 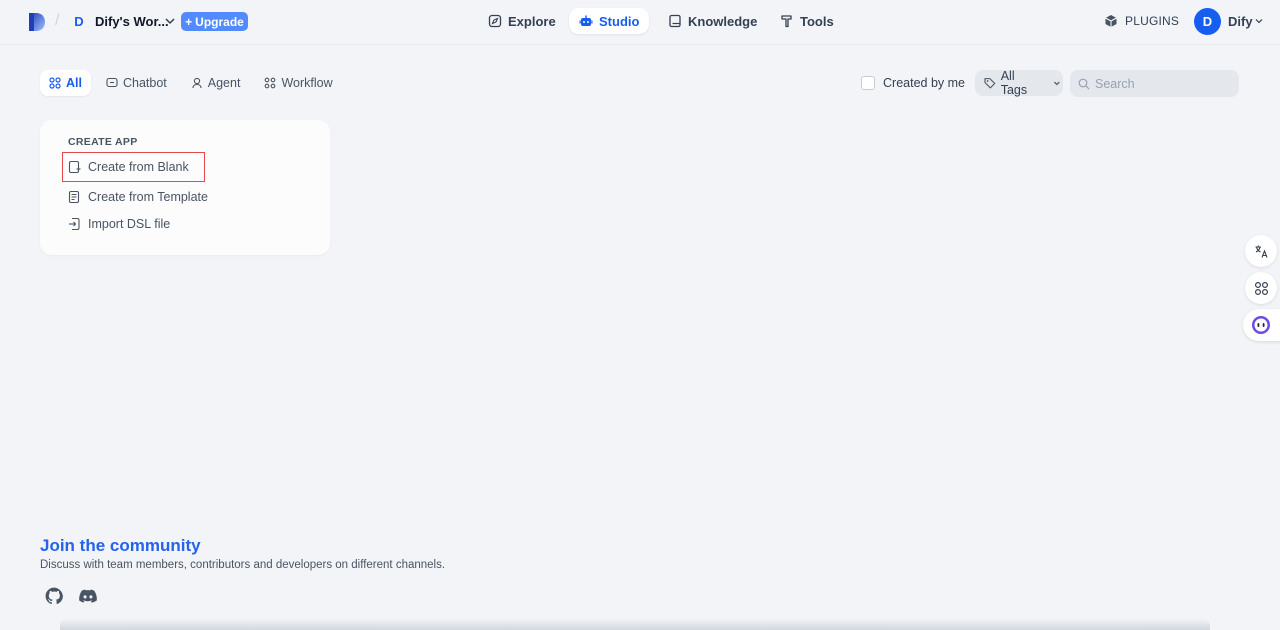 What do you see at coordinates (148, 197) in the screenshot?
I see `create-from-template-label: Create from Template` at bounding box center [148, 197].